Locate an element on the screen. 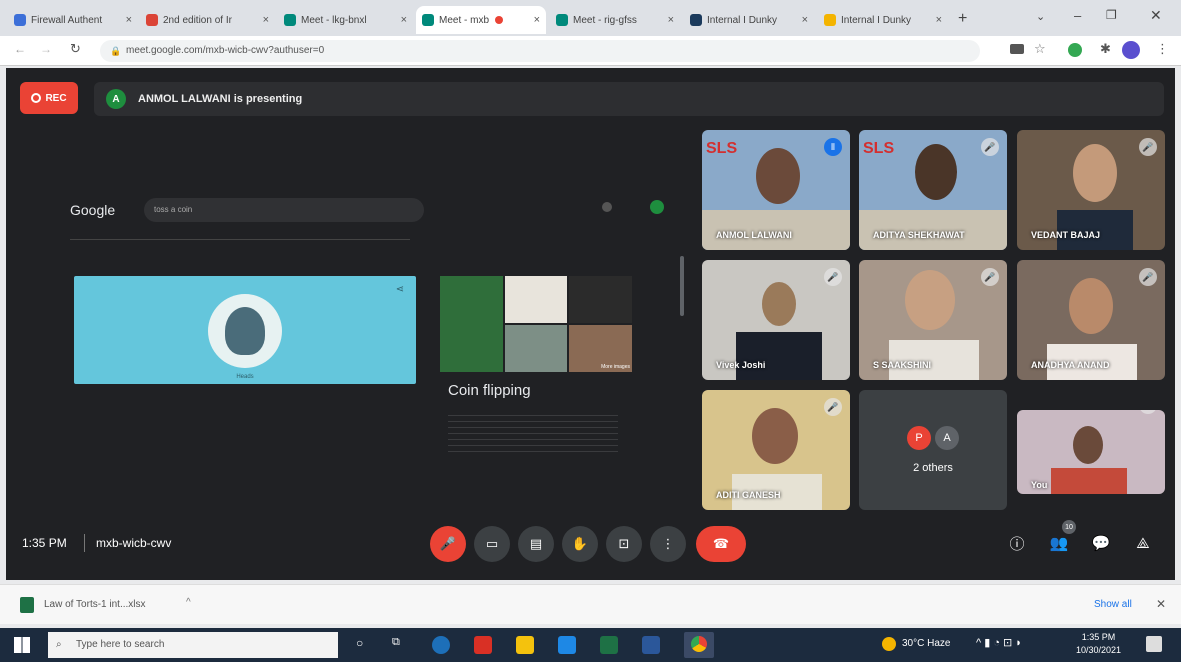 The height and width of the screenshot is (662, 1181). browser-tab: 2nd edition of Ir × is located at coordinates (207, 20).